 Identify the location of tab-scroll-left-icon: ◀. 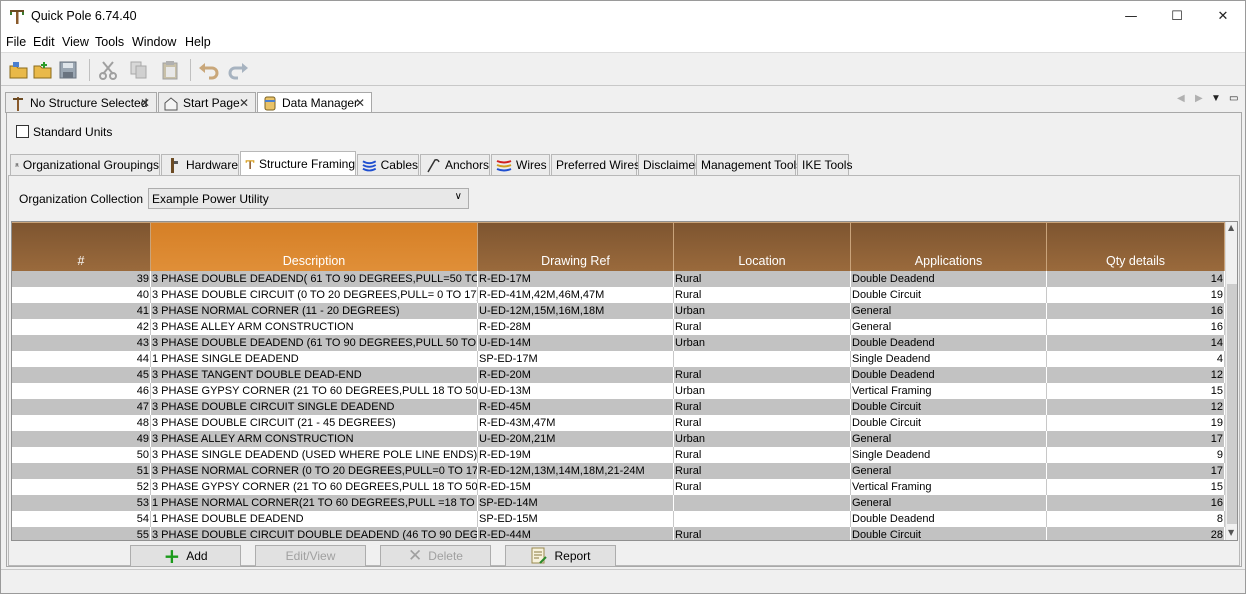
(1181, 98).